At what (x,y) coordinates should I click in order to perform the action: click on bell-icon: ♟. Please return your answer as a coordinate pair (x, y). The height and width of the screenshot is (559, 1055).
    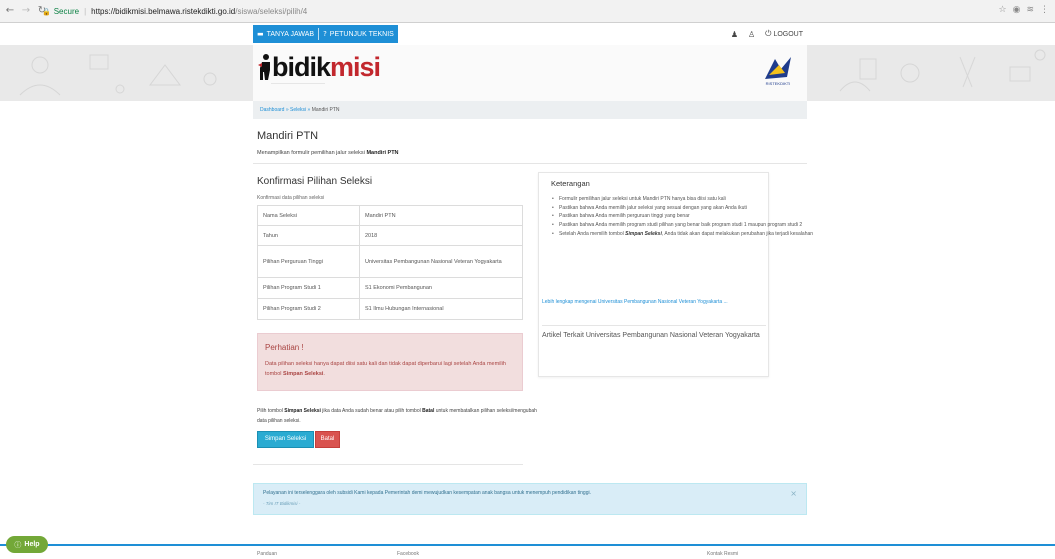
    Looking at the image, I should click on (734, 34).